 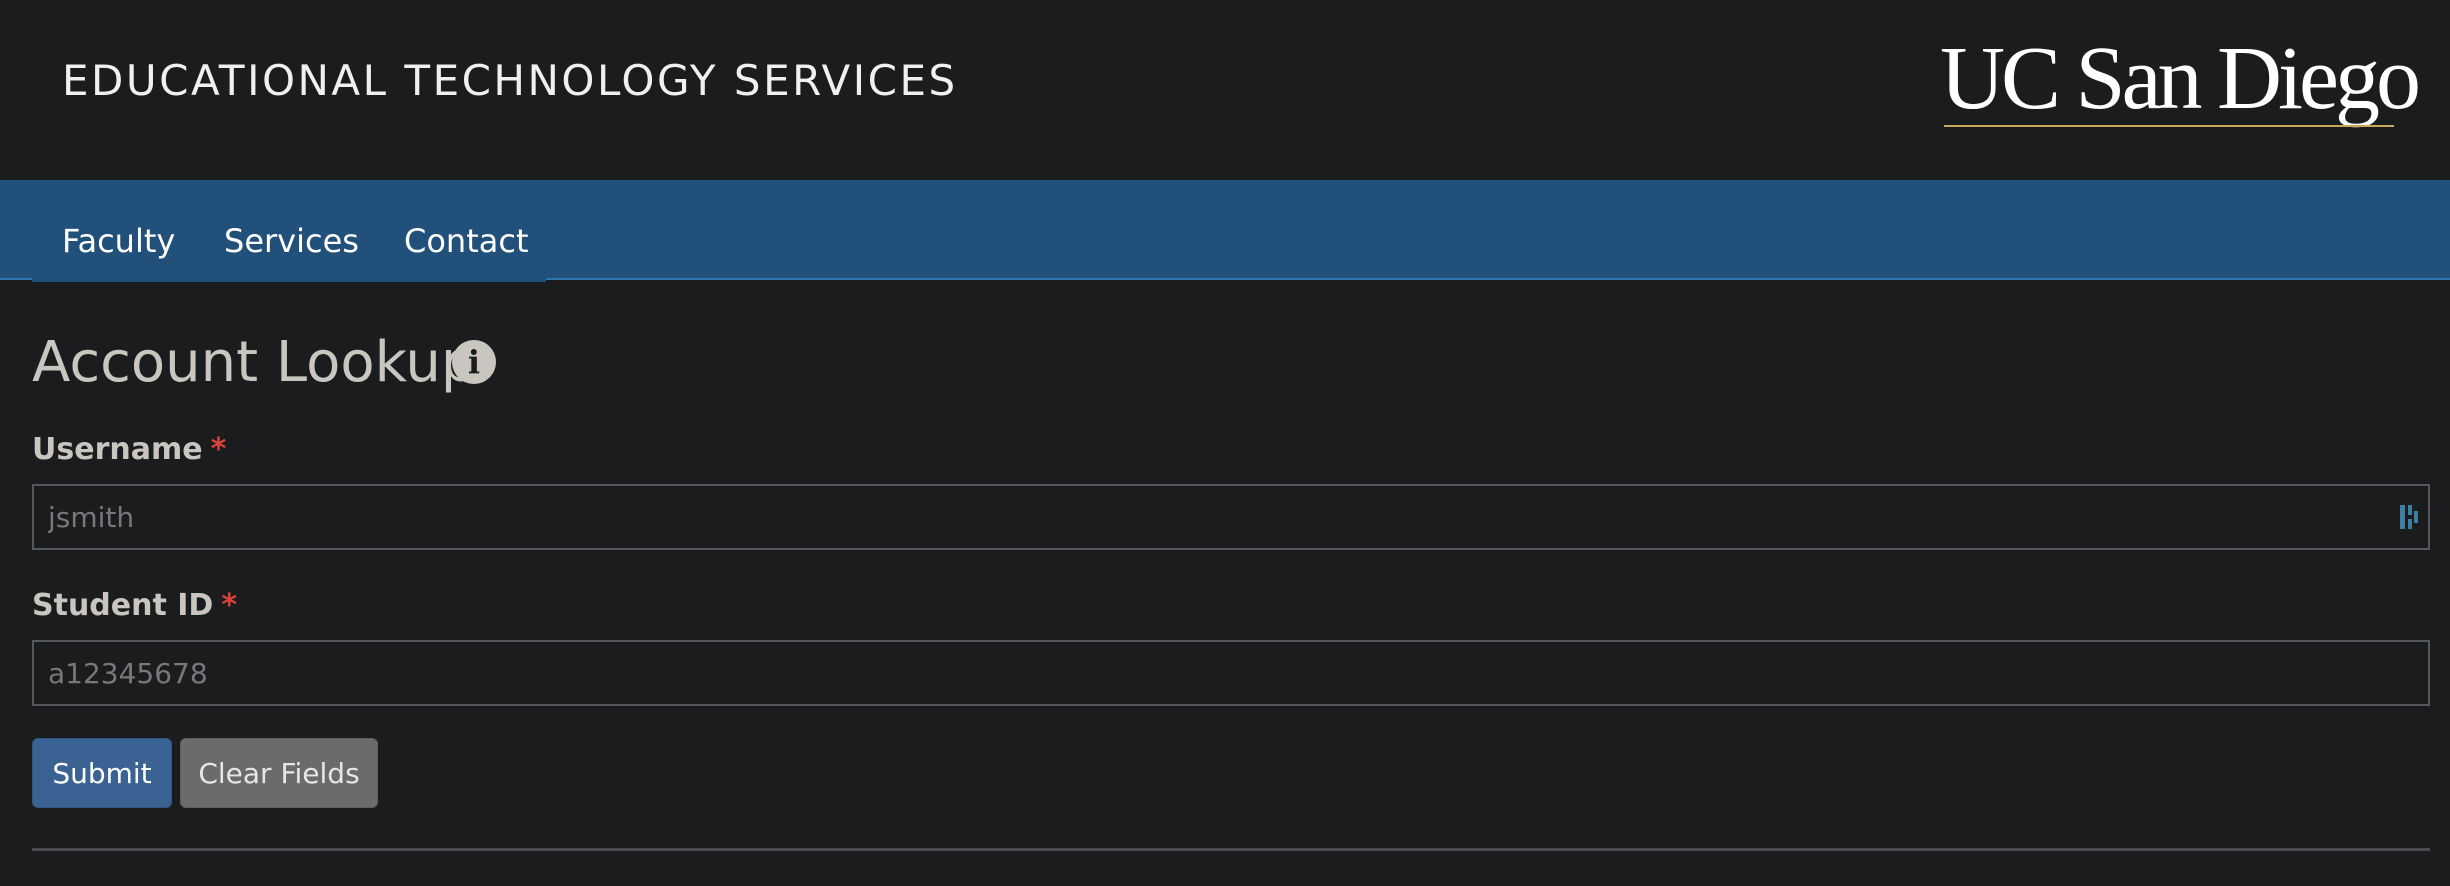 I want to click on password-manager-icon, so click(x=2409, y=517).